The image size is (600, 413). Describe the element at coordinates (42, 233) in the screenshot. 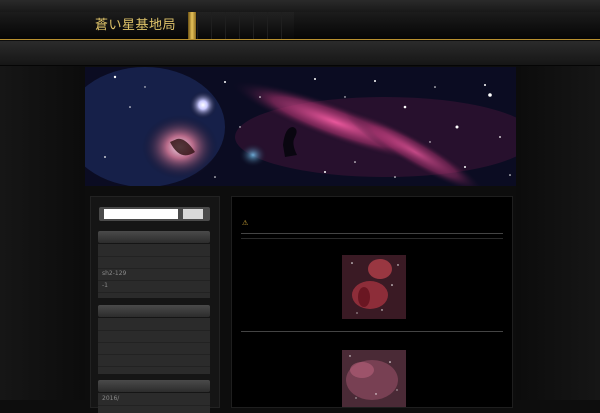

I see `page-side-left` at that location.